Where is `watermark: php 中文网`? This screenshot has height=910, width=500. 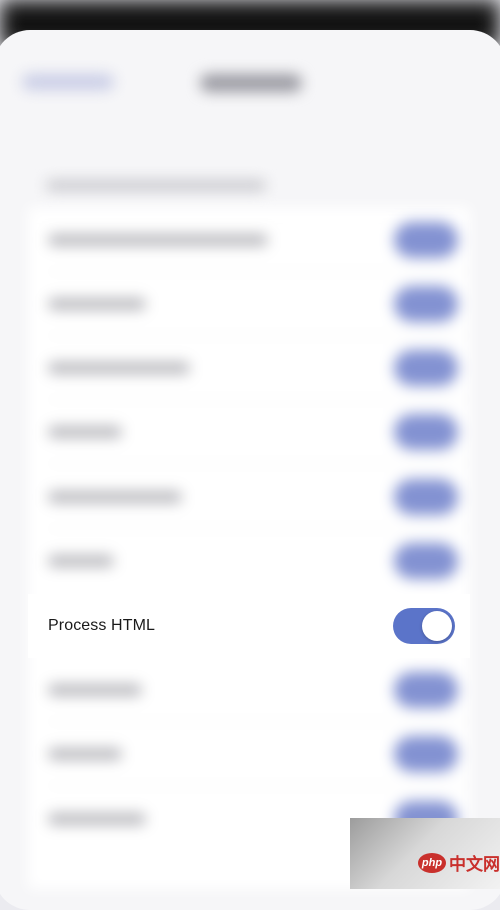
watermark: php 中文网 is located at coordinates (425, 853).